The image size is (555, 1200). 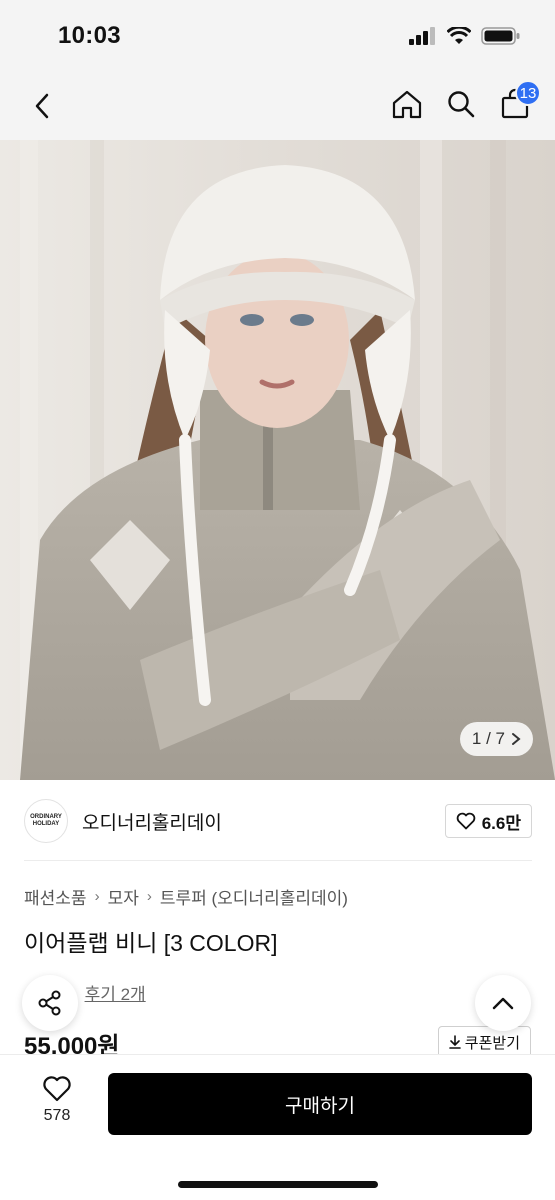 I want to click on product-title: 이어플랩 비니 [3 COLOR], so click(x=151, y=943).